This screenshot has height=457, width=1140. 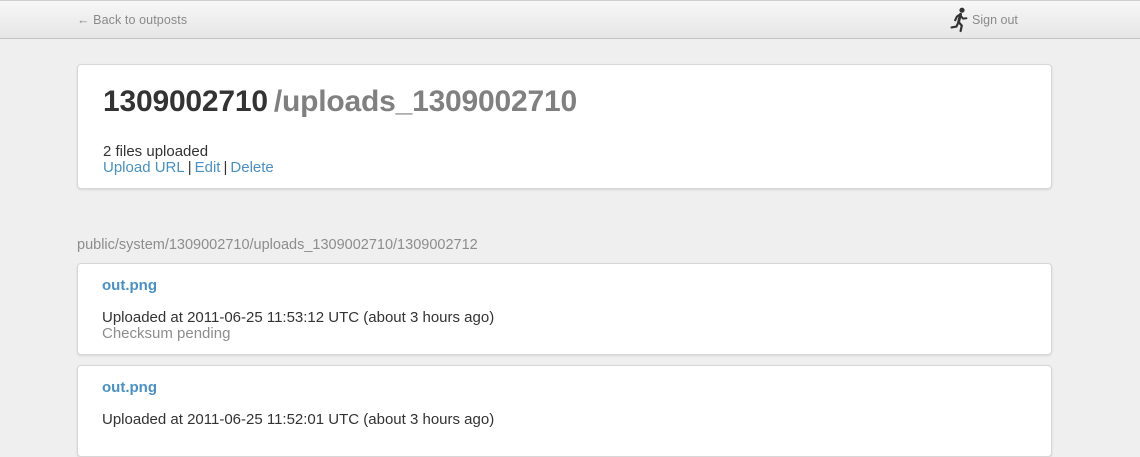 I want to click on back-to-outposts-link: ← Back to outposts, so click(x=132, y=20).